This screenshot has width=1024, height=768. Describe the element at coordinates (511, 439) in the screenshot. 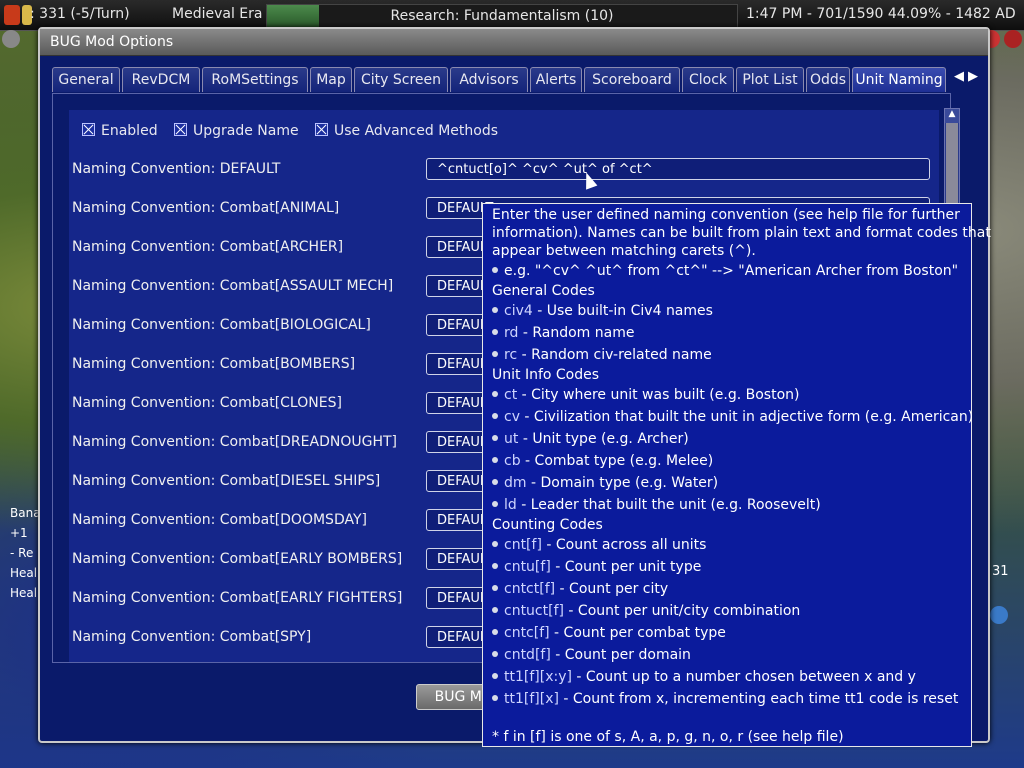

I see `code-name: ut` at that location.